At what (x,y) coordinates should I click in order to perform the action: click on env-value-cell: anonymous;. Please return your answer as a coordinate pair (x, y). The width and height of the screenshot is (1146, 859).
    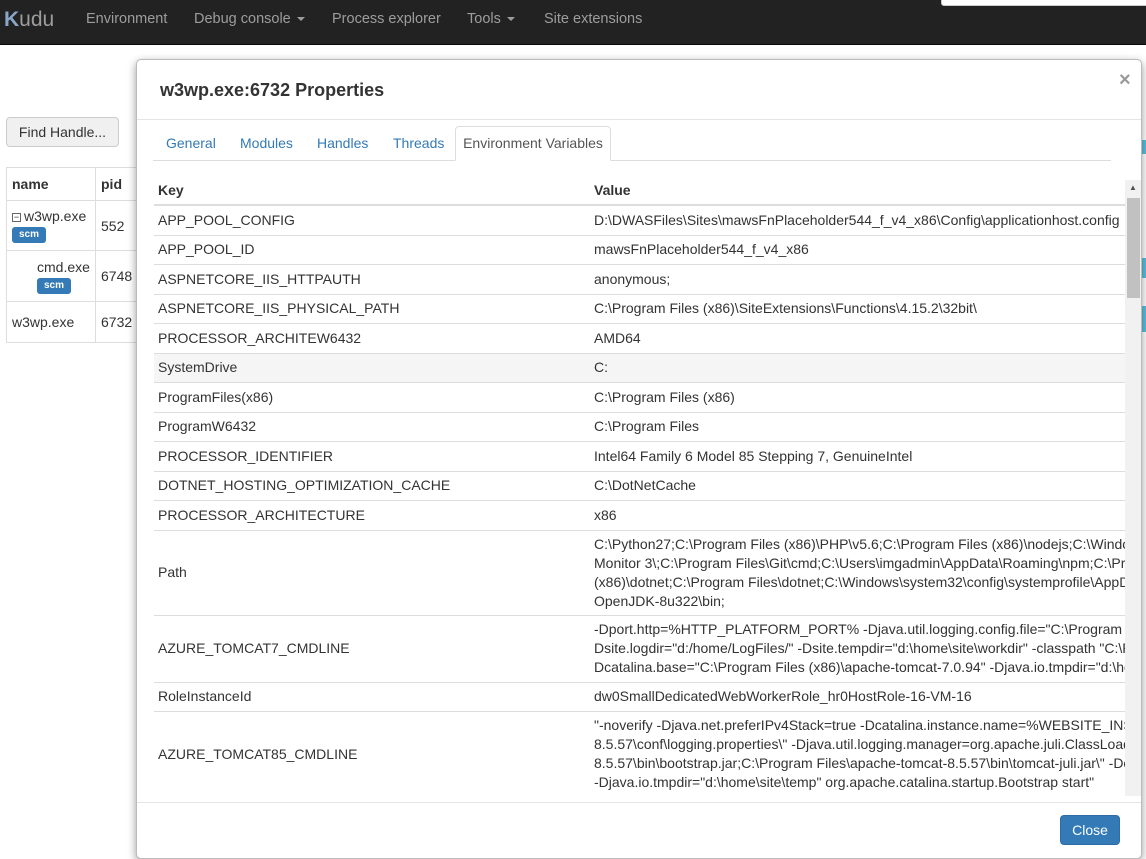
    Looking at the image, I should click on (865, 278).